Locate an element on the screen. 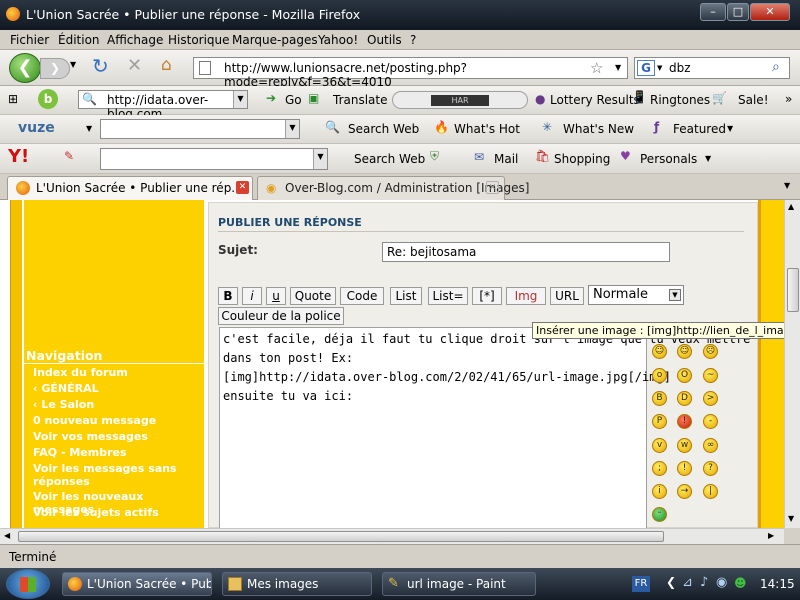  sidebar-item-faq: FAQ - Membres is located at coordinates (80, 452).